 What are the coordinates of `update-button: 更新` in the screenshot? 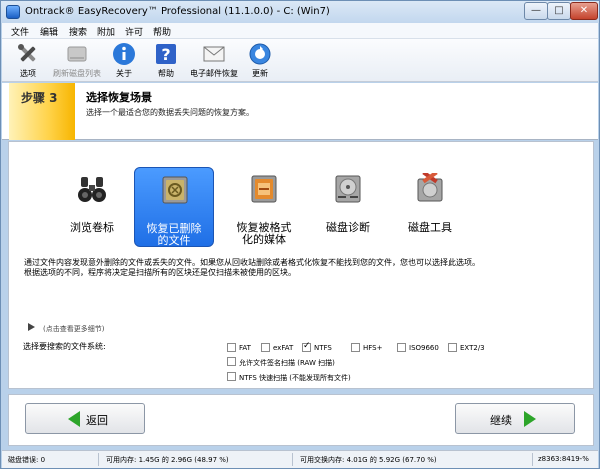 It's located at (260, 60).